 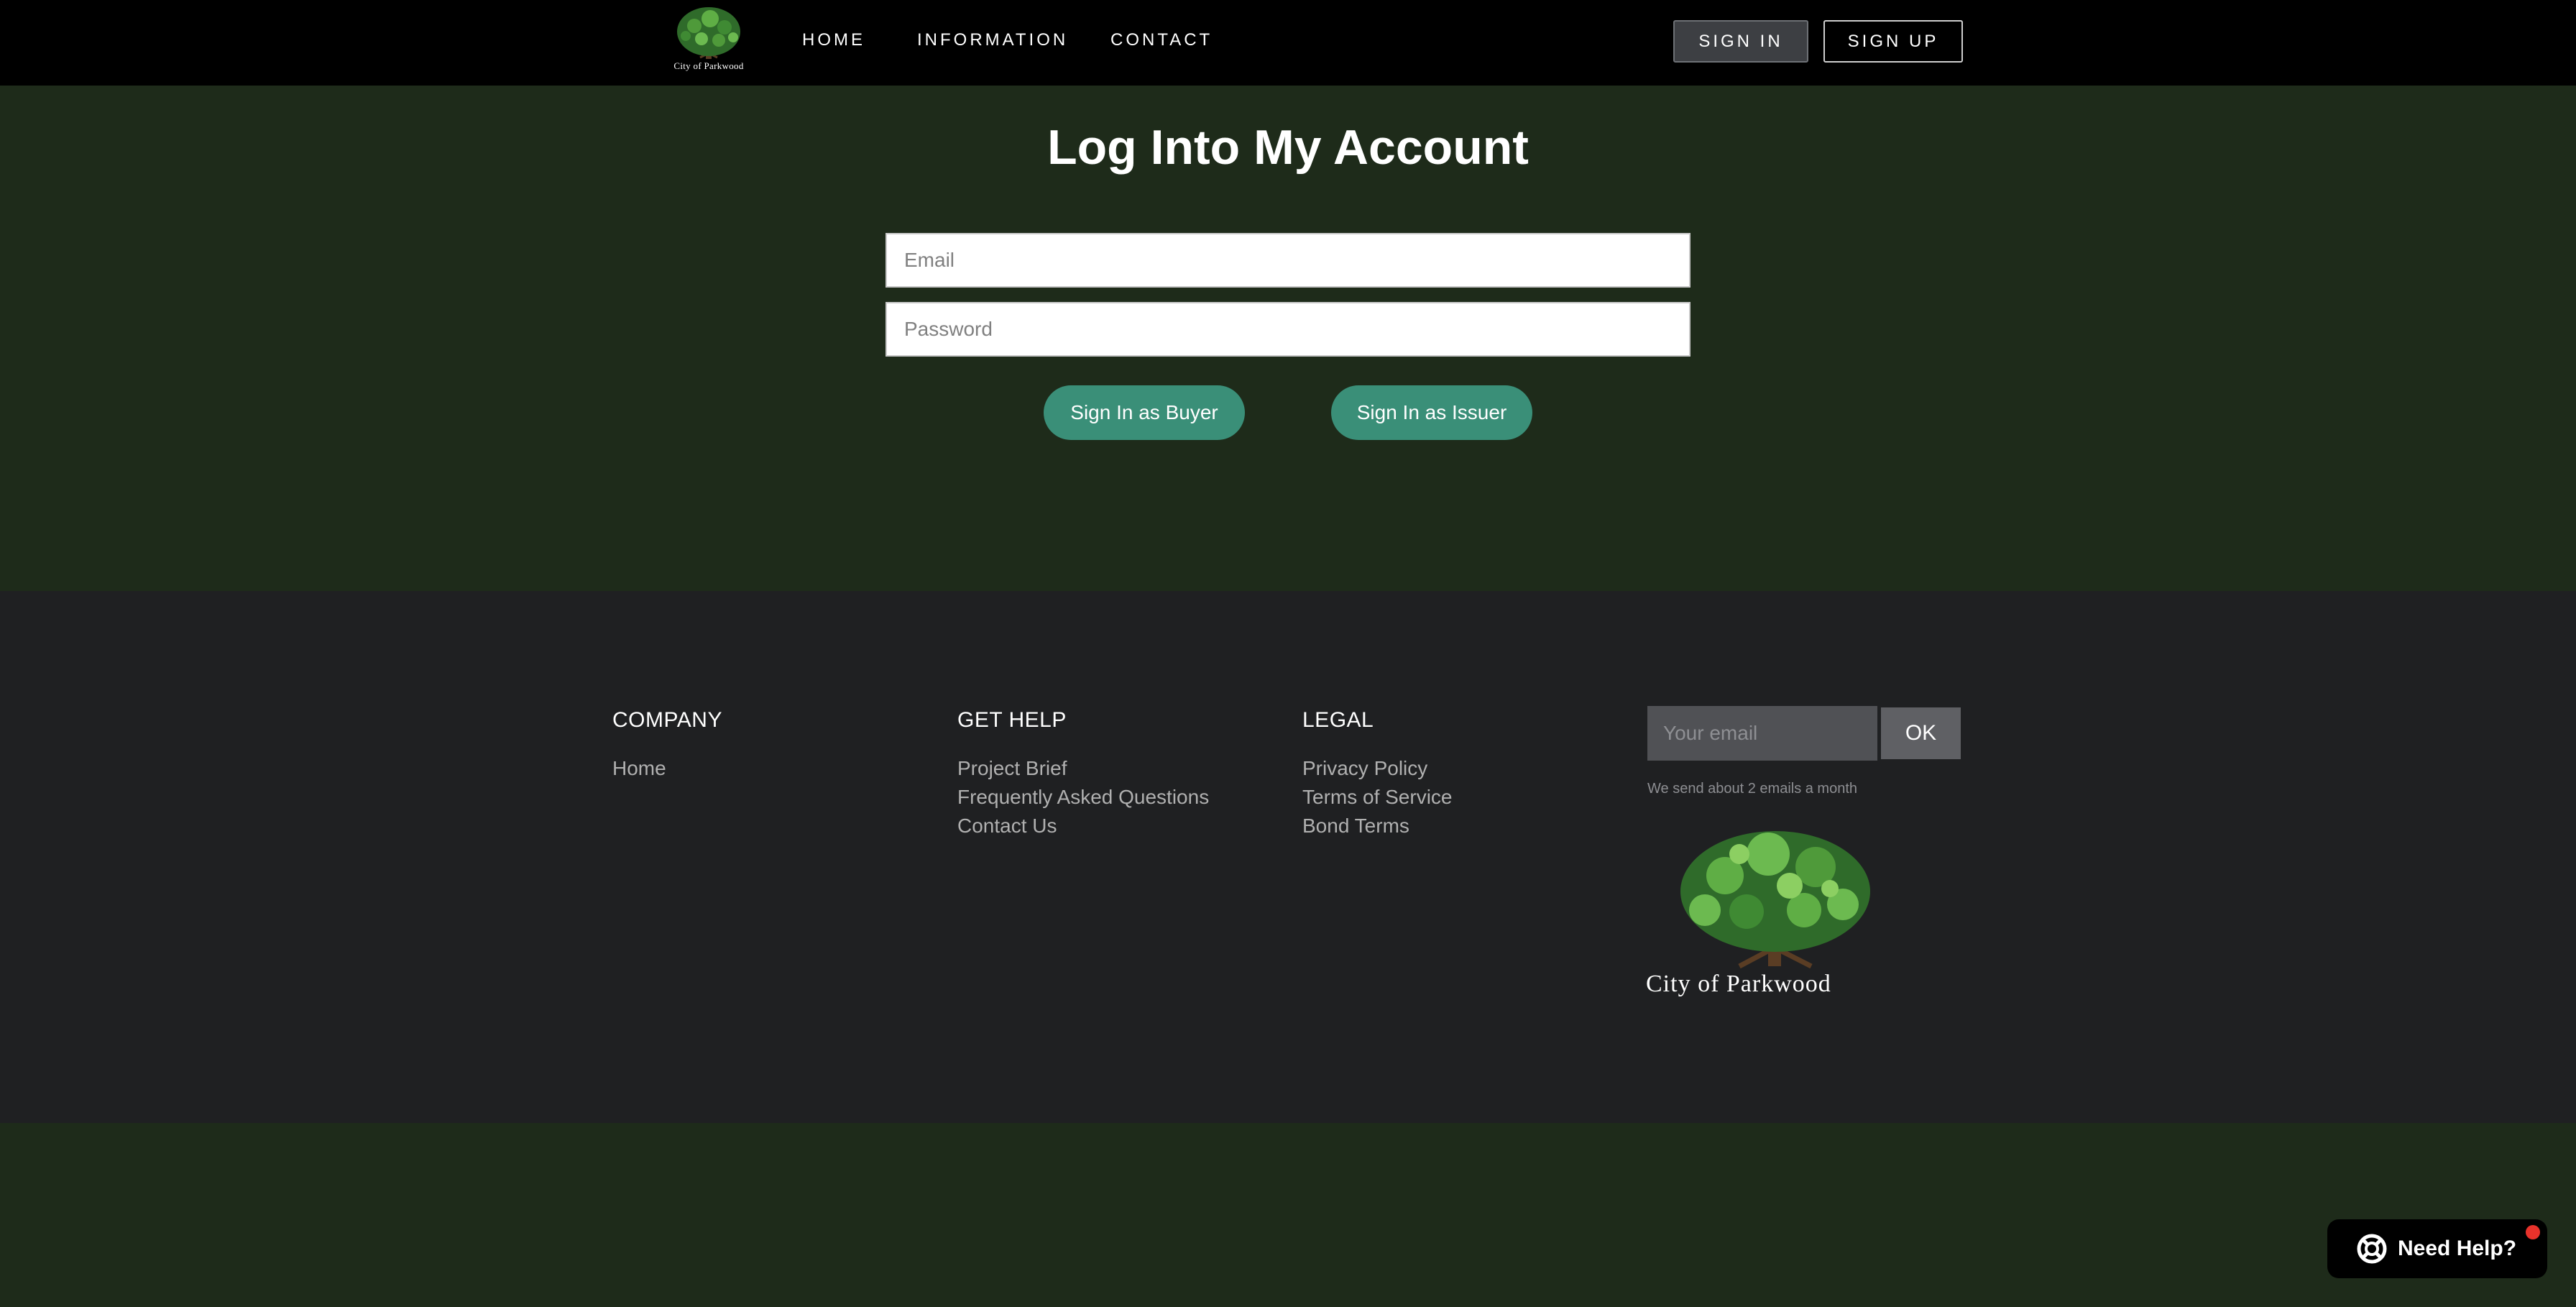 What do you see at coordinates (708, 65) in the screenshot?
I see `logo-text: City of Parkwood` at bounding box center [708, 65].